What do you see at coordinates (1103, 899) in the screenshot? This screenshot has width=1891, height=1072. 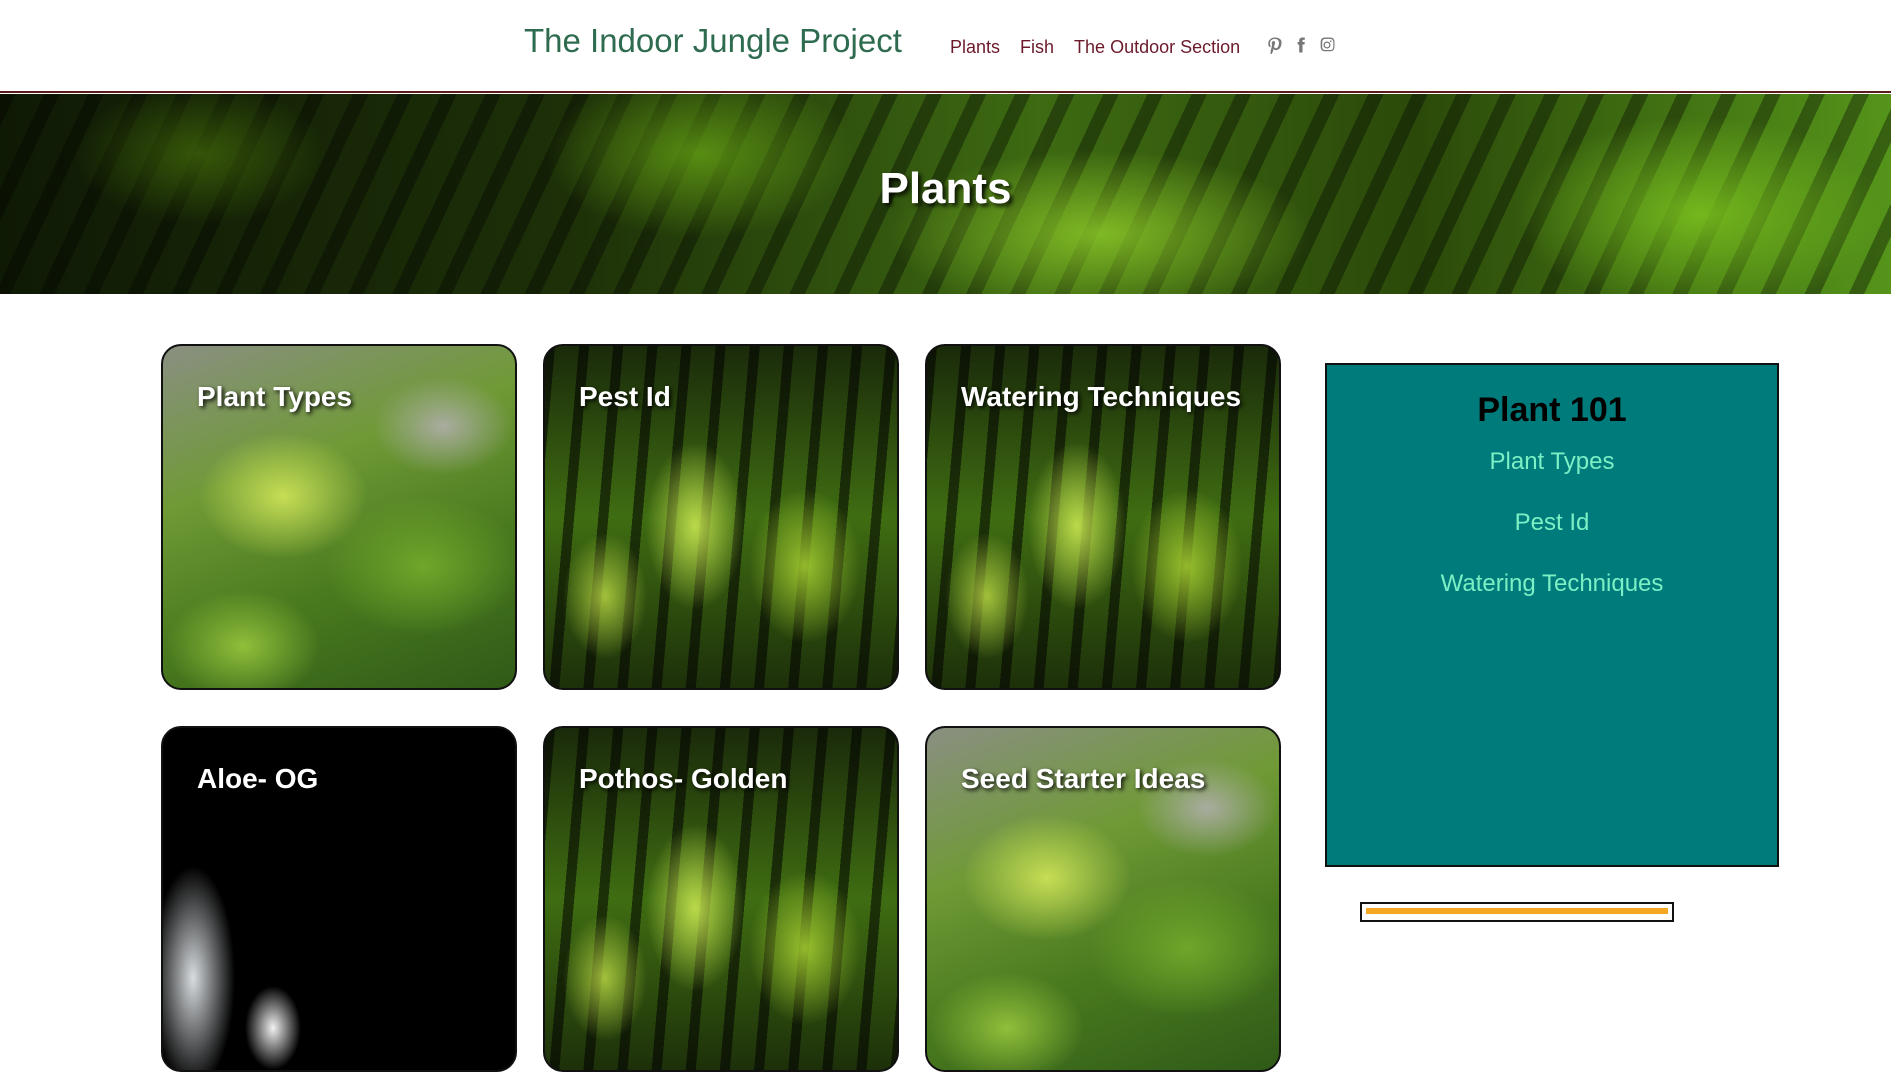 I see `card-seed-starter-ideas: Seed Starter Ideas` at bounding box center [1103, 899].